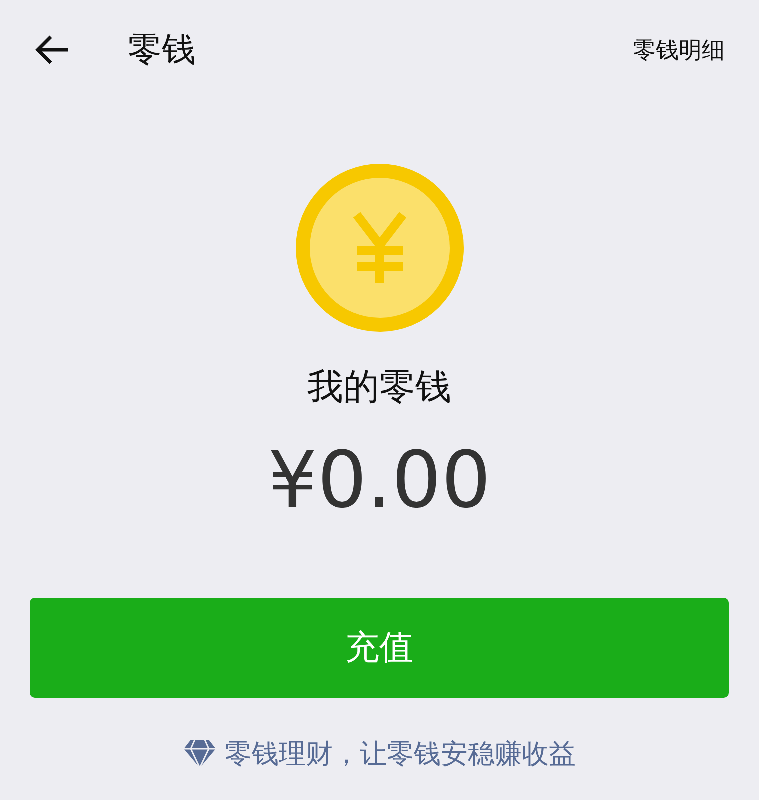  What do you see at coordinates (379, 248) in the screenshot?
I see `coin-icon` at bounding box center [379, 248].